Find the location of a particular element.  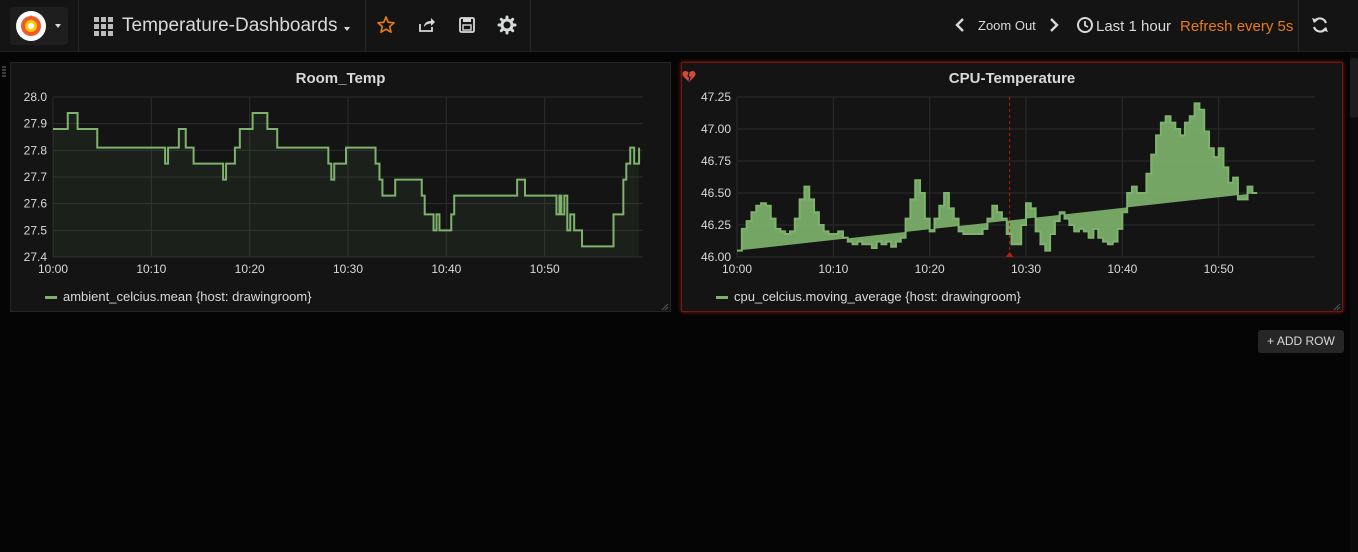

page-scrollbar is located at coordinates (1354, 302).